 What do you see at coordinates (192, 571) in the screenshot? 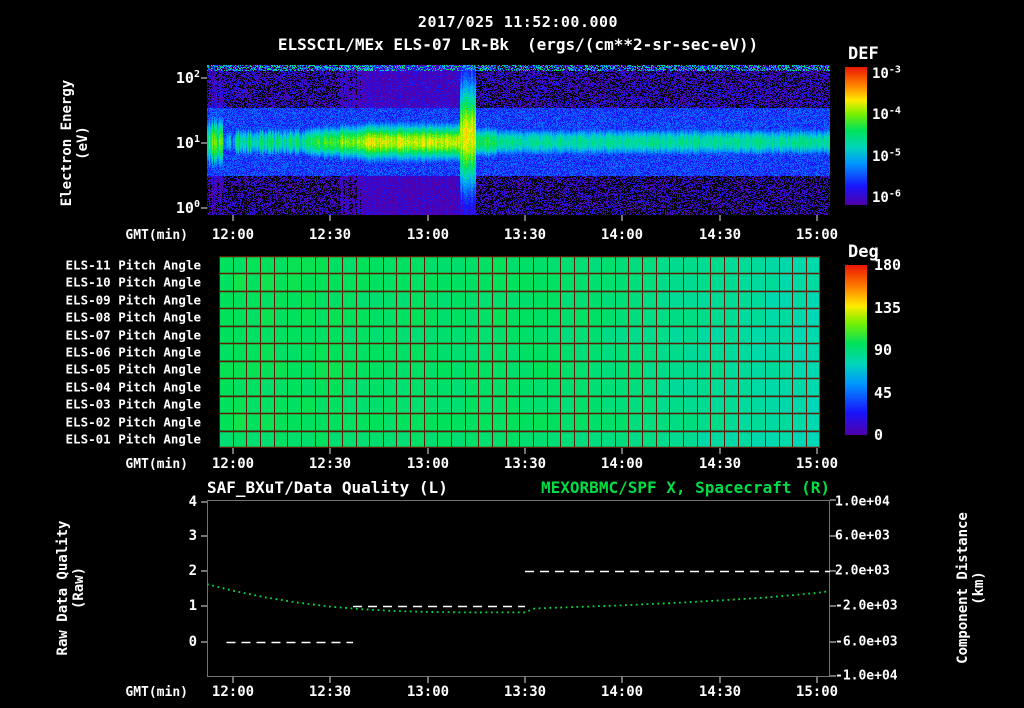
I see `panel3-left-tick: 2` at bounding box center [192, 571].